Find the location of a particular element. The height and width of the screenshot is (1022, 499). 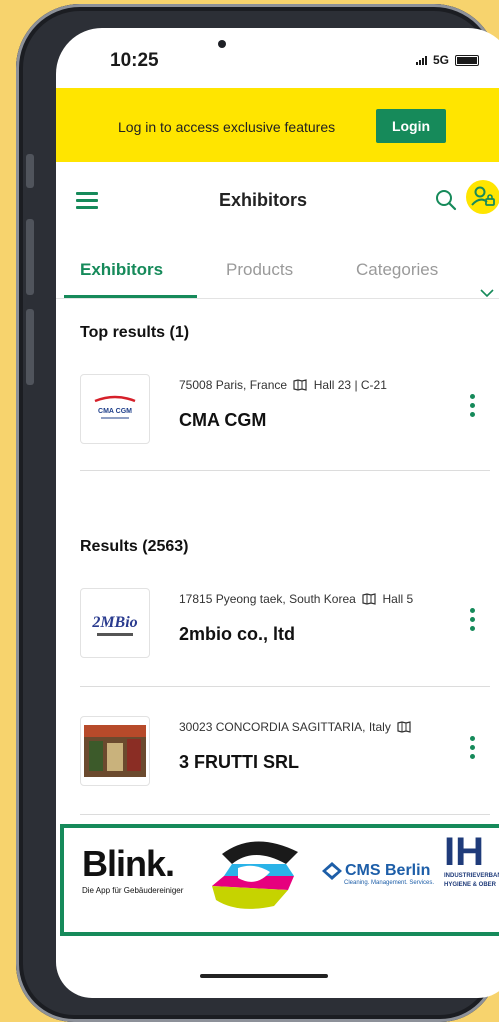

search-icon is located at coordinates (446, 200).